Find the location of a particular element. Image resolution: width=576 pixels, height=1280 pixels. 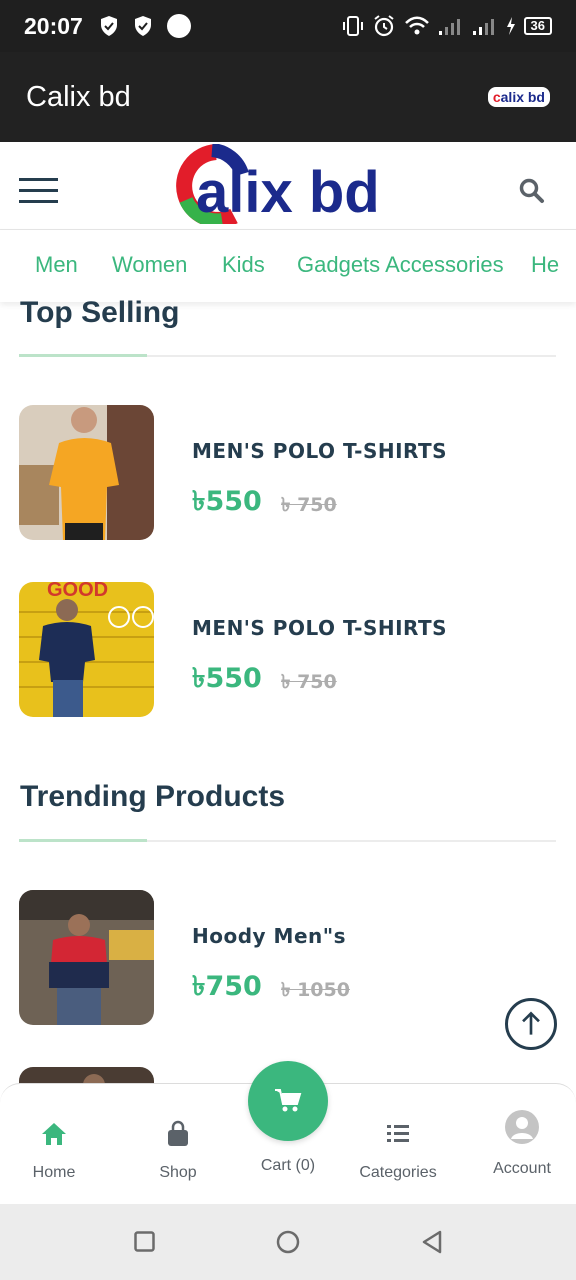

notification-dot-icon is located at coordinates (178, 26).